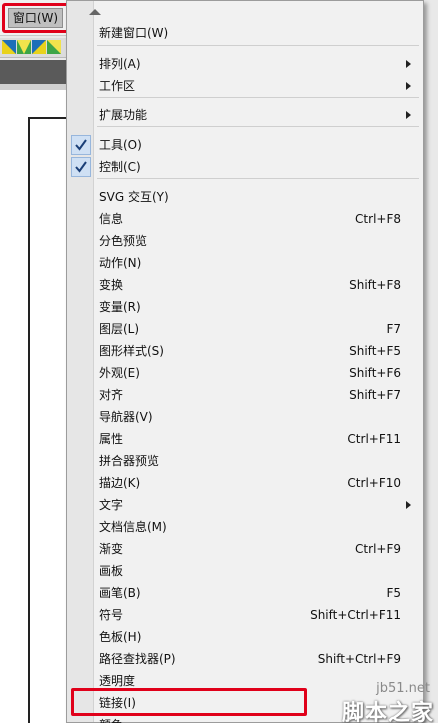  Describe the element at coordinates (387, 712) in the screenshot. I see `watermark-name: 脚本之家` at that location.